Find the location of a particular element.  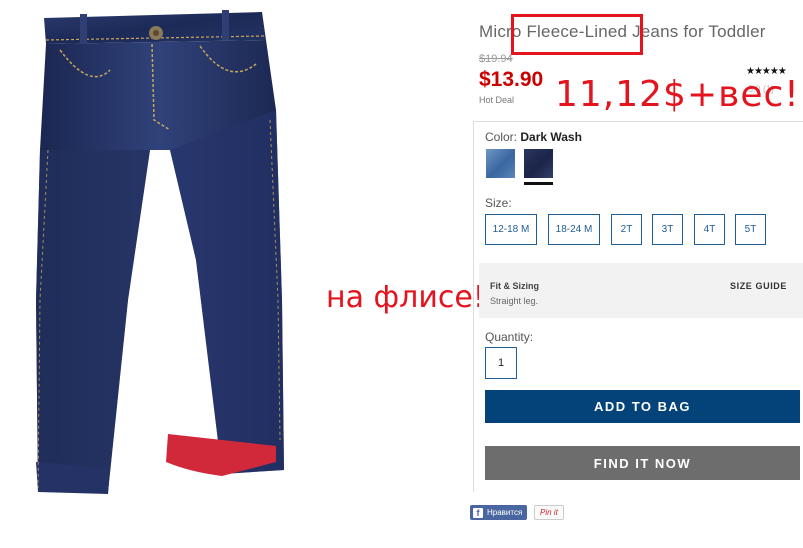

price-annotation: 11,12$+вес! is located at coordinates (677, 94).